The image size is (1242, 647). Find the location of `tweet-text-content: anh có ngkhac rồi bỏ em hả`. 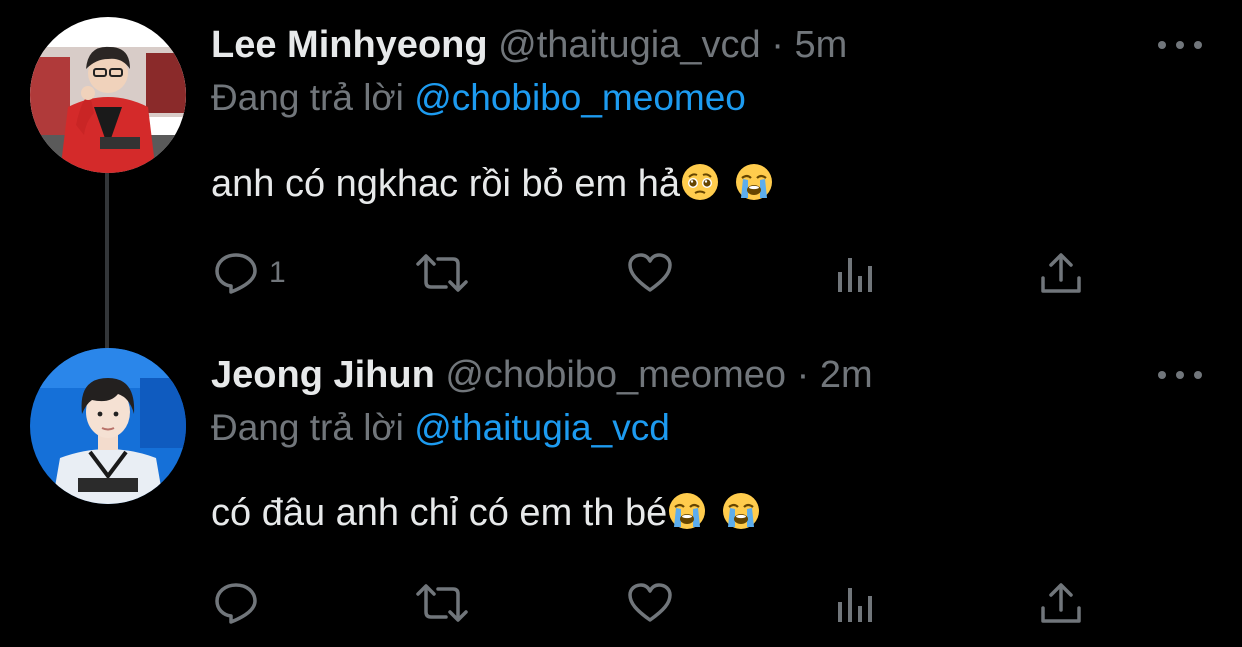

tweet-text-content: anh có ngkhac rồi bỏ em hả is located at coordinates (445, 184).